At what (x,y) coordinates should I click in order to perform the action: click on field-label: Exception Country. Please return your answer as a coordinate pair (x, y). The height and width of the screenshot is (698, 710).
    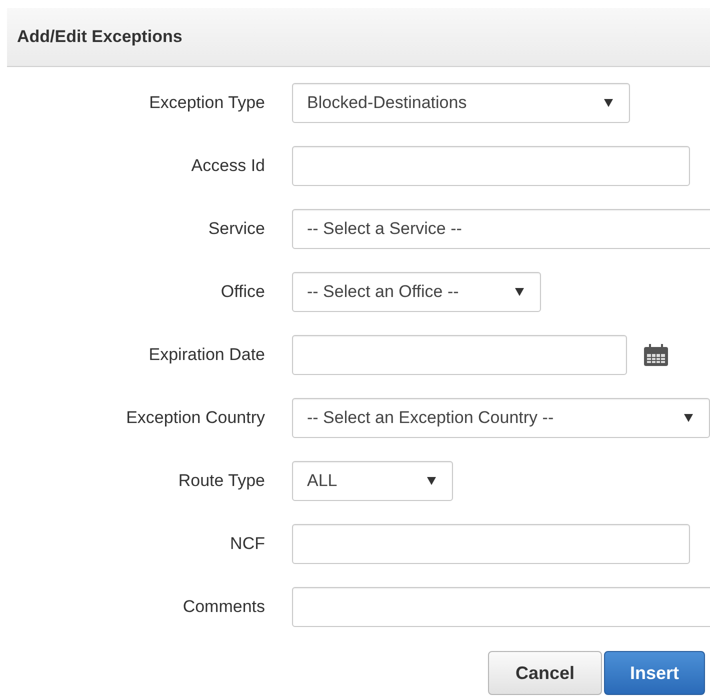
    Looking at the image, I should click on (195, 417).